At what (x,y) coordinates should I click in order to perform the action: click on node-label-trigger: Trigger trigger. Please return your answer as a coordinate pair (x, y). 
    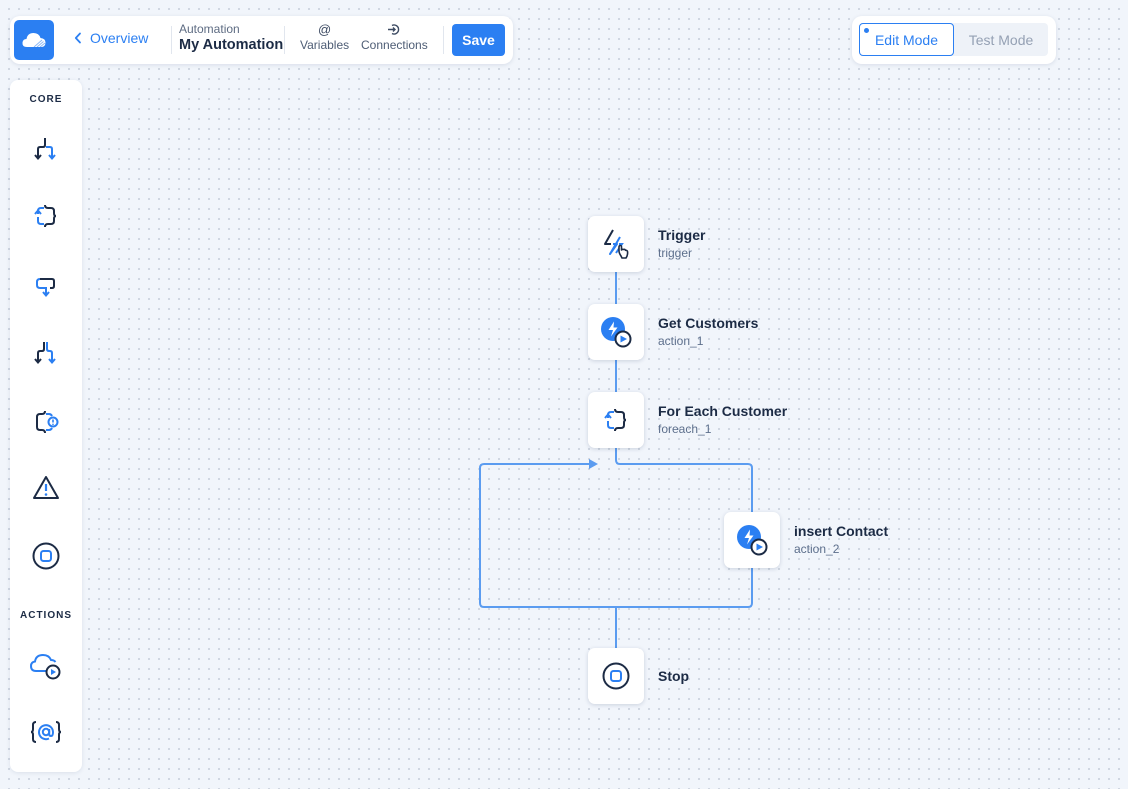
    Looking at the image, I should click on (681, 244).